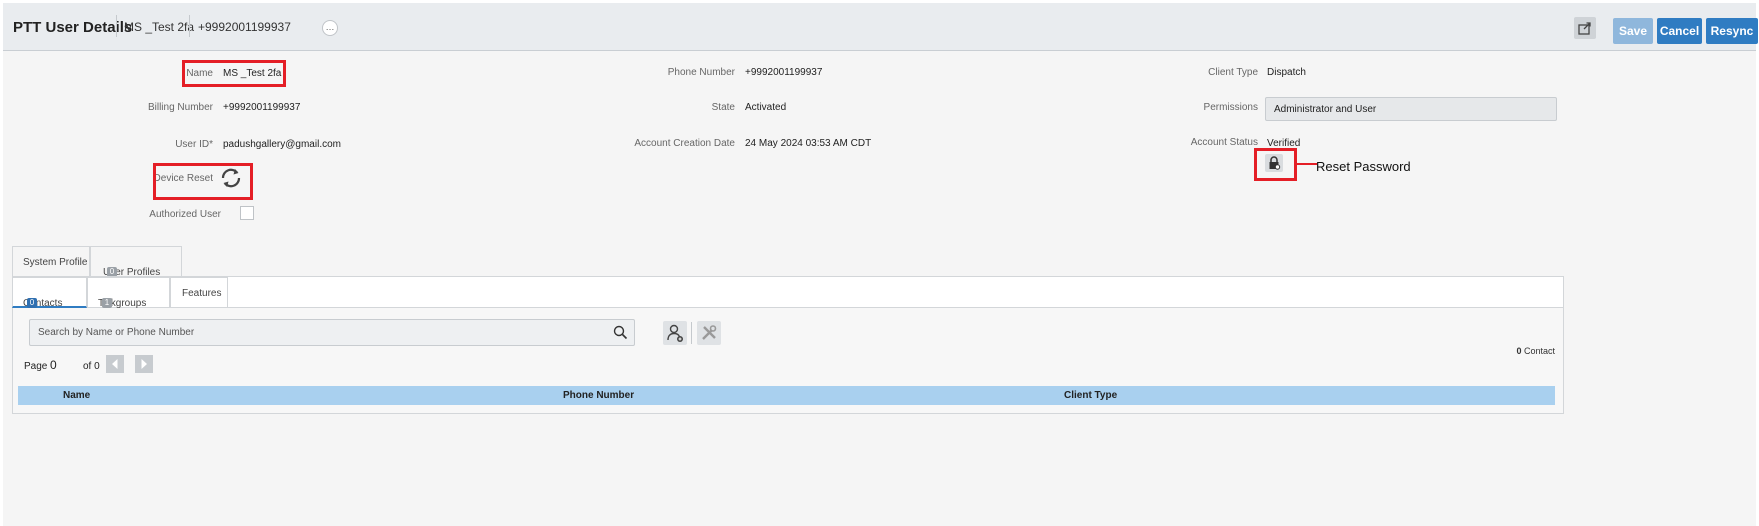 The image size is (1759, 526). Describe the element at coordinates (1233, 72) in the screenshot. I see `client-type-label: Client Type` at that location.